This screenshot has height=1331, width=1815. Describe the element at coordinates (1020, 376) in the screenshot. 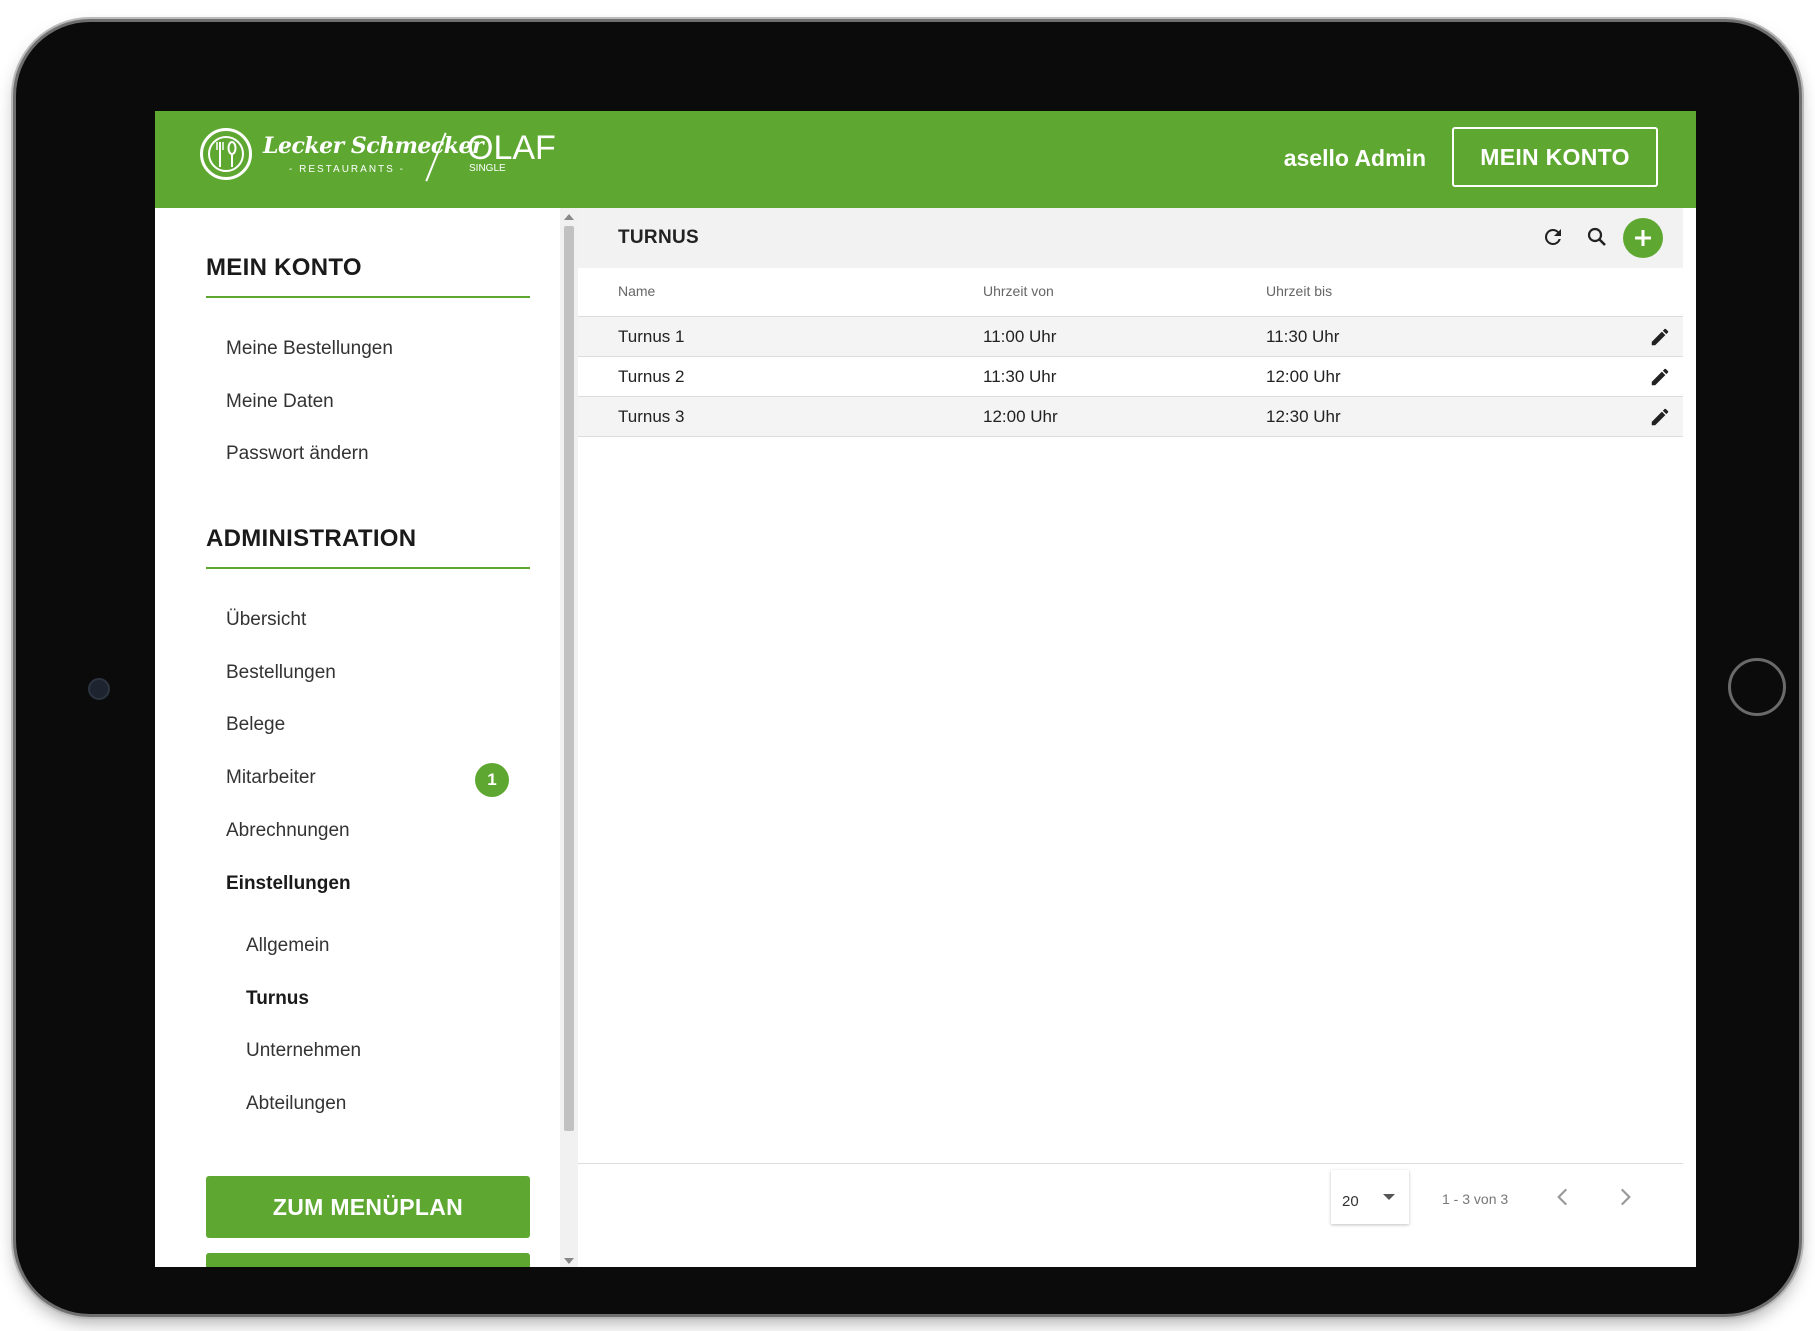

I see `cell-from: 11:30 Uhr` at that location.